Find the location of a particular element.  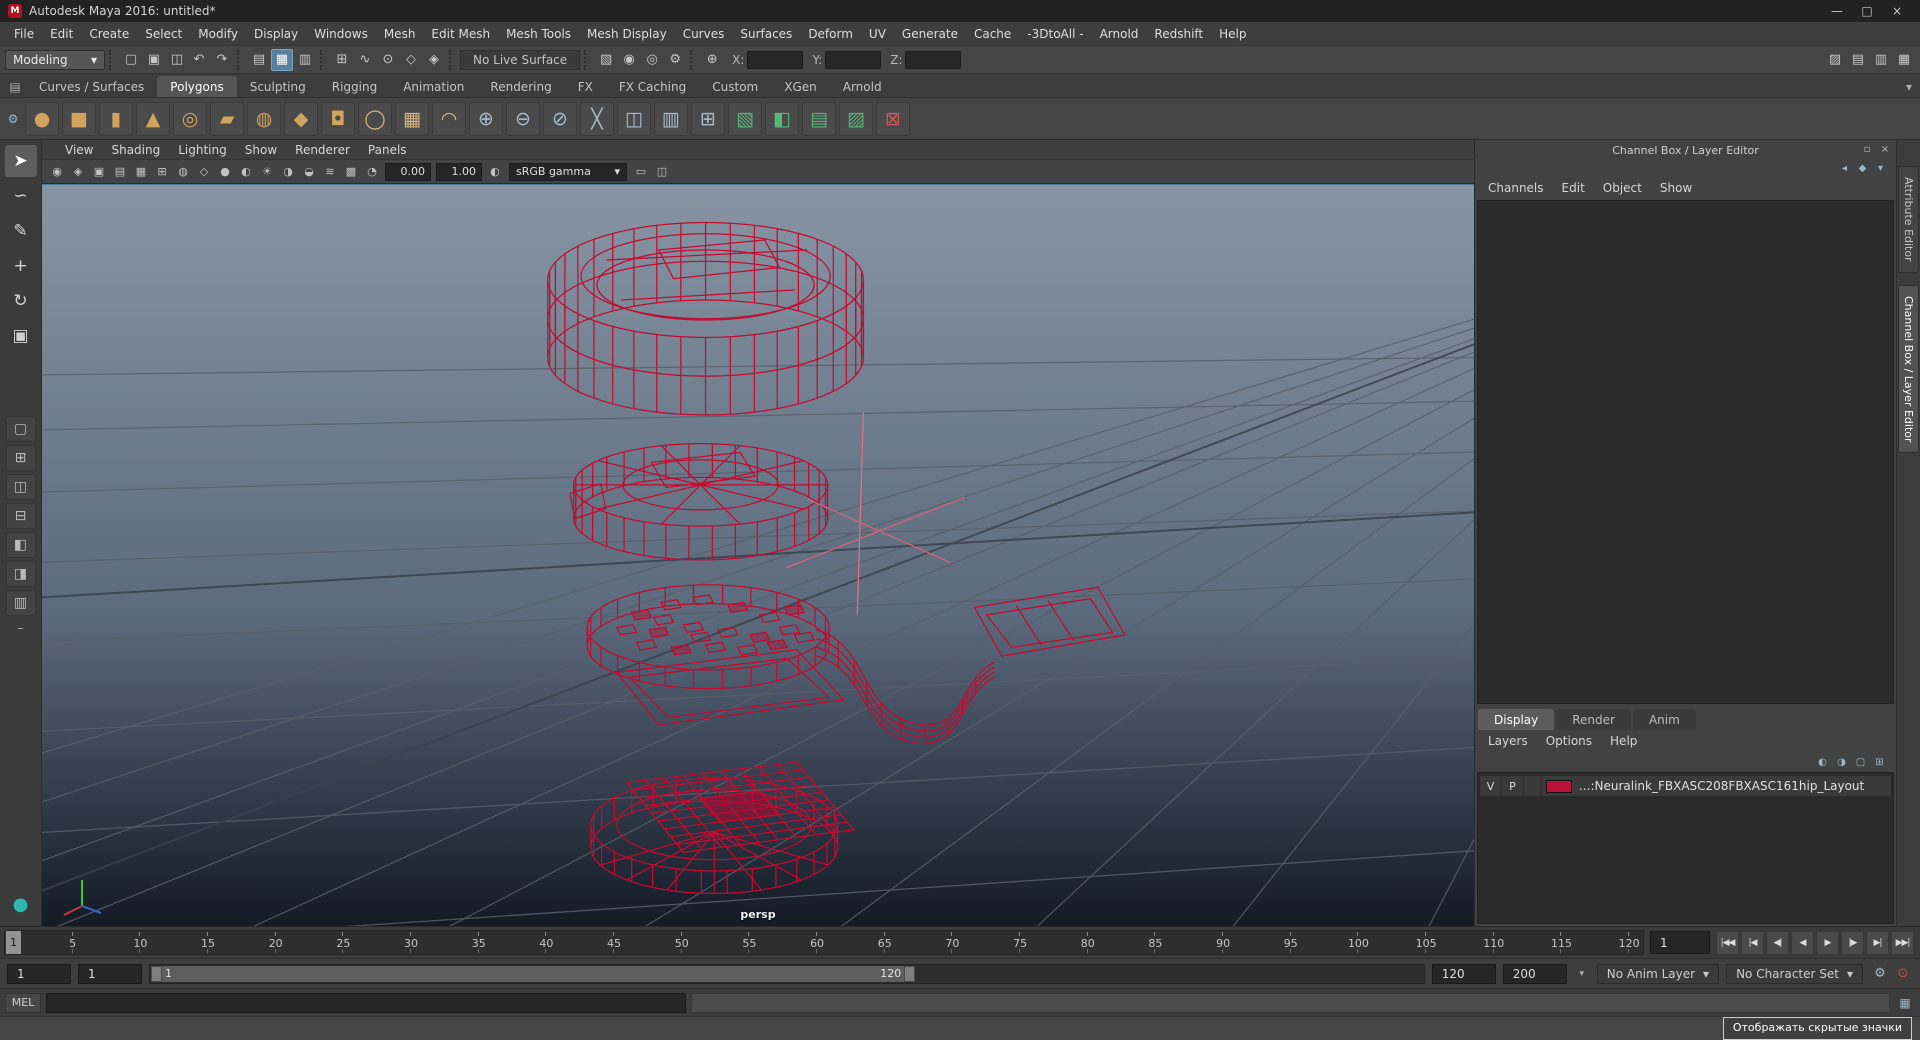

z-coordinate-input is located at coordinates (933, 59).